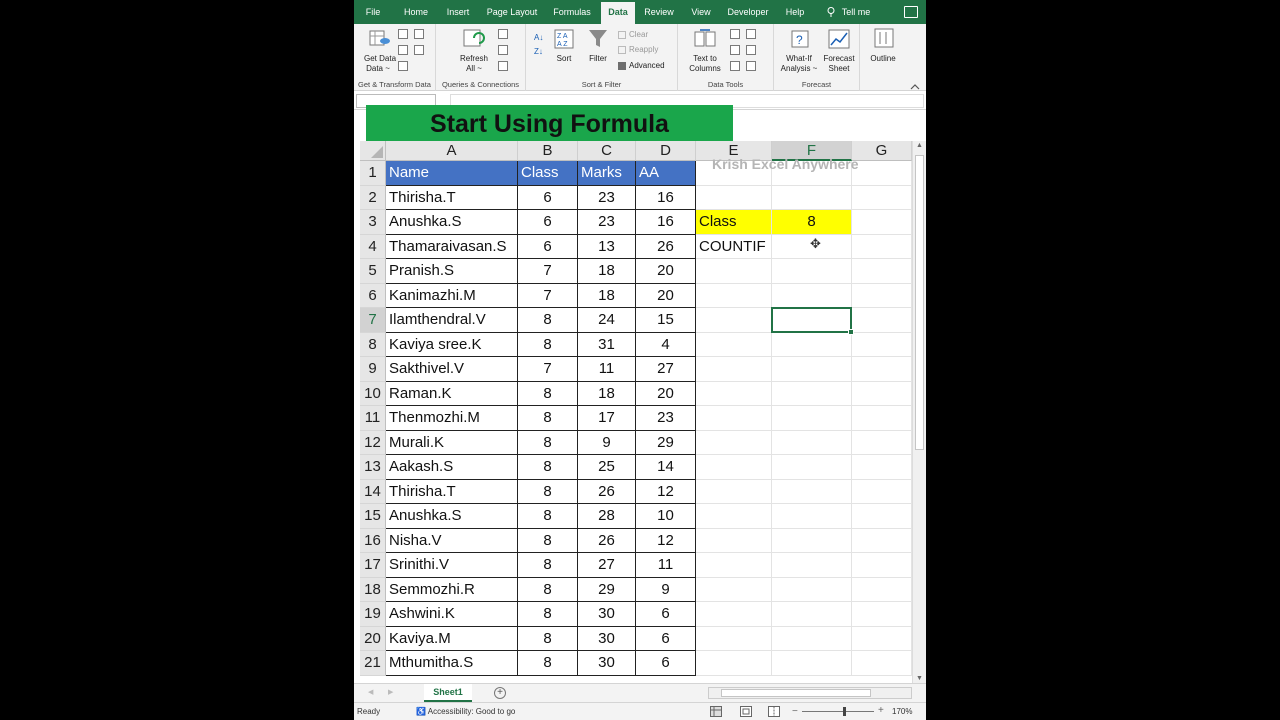  I want to click on table-cell: 13, so click(607, 246).